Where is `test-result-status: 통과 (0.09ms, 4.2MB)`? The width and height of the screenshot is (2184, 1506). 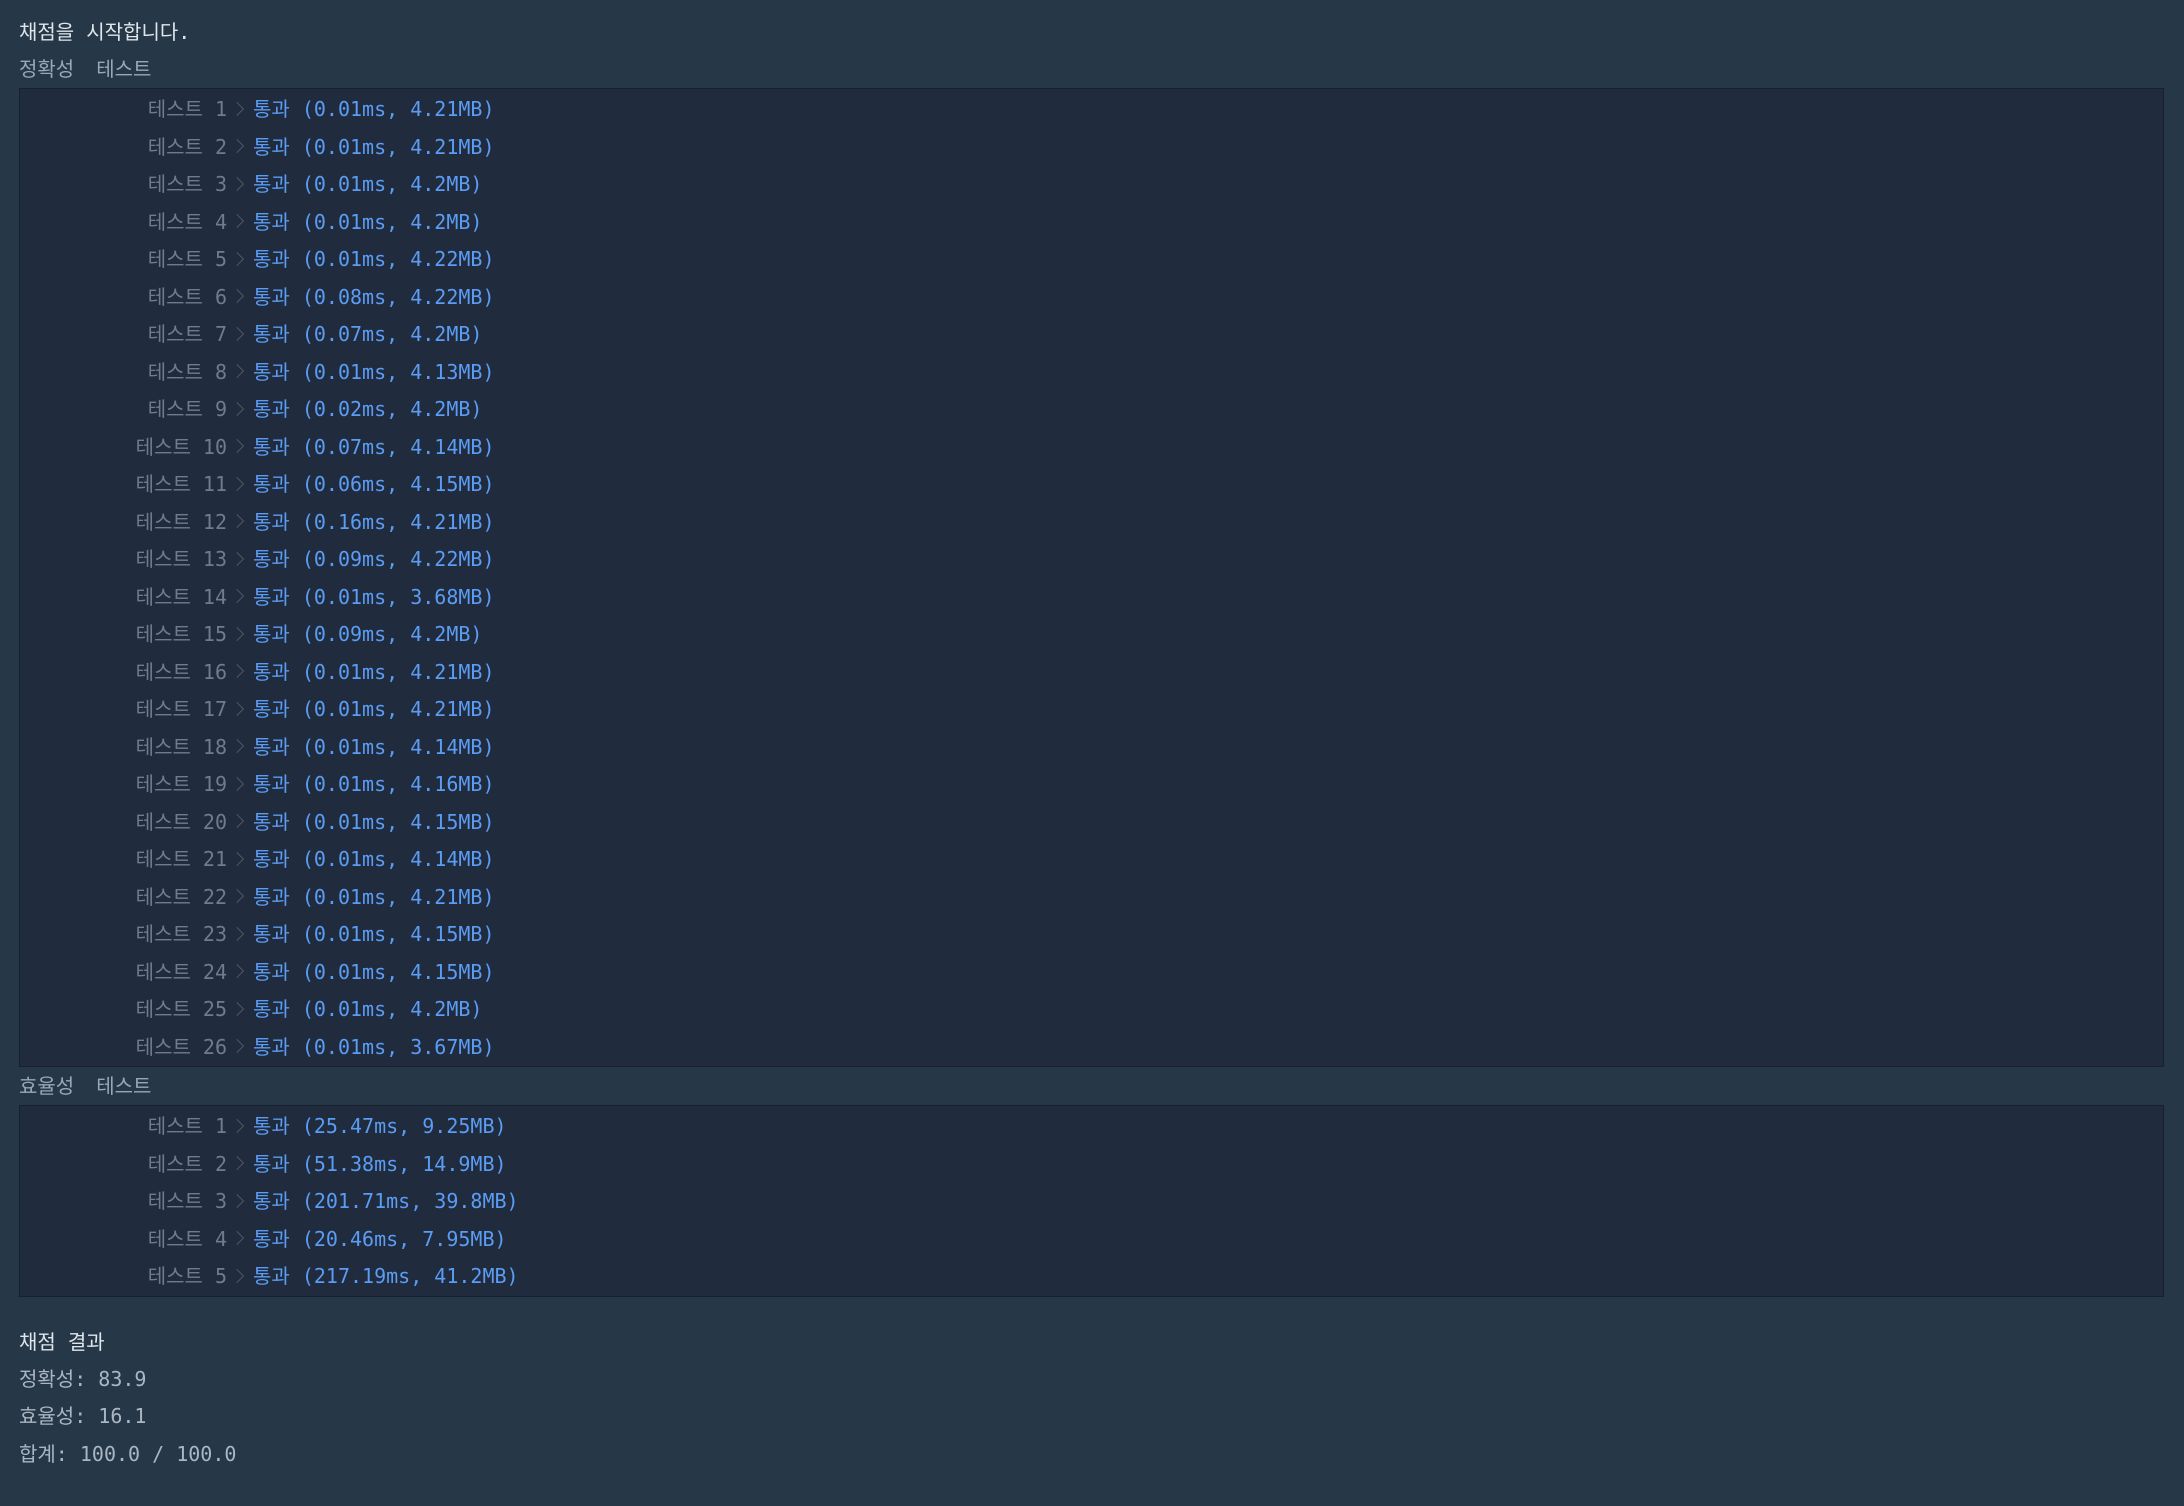 test-result-status: 통과 (0.09ms, 4.2MB) is located at coordinates (368, 634).